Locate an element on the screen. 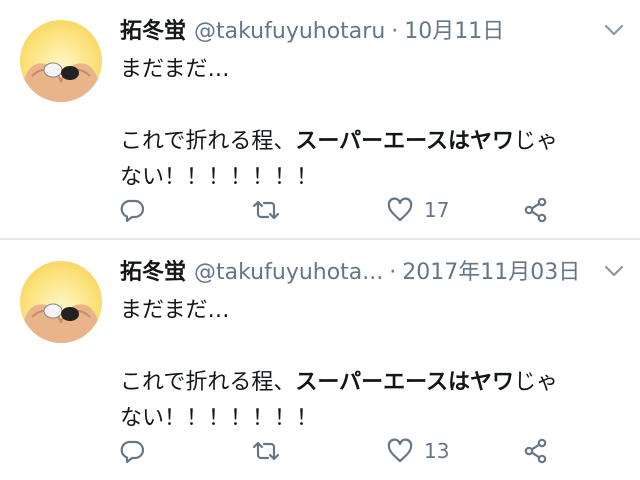  like-count: 17 is located at coordinates (437, 210).